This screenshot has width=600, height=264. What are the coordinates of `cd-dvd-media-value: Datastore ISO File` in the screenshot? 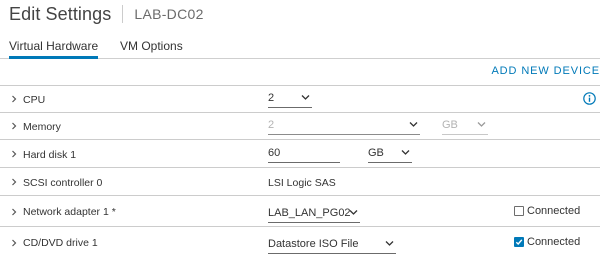 It's located at (313, 244).